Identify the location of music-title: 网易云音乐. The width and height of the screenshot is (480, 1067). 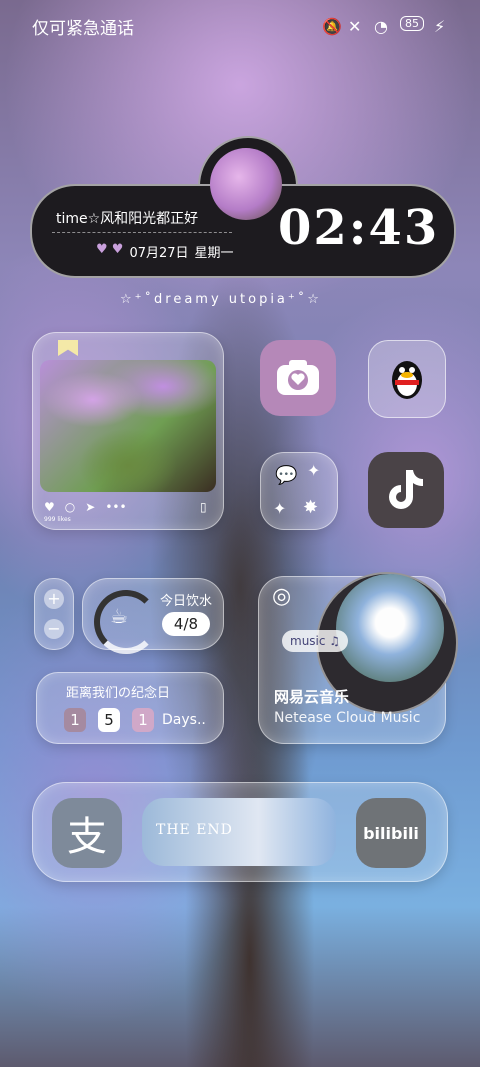
(312, 697).